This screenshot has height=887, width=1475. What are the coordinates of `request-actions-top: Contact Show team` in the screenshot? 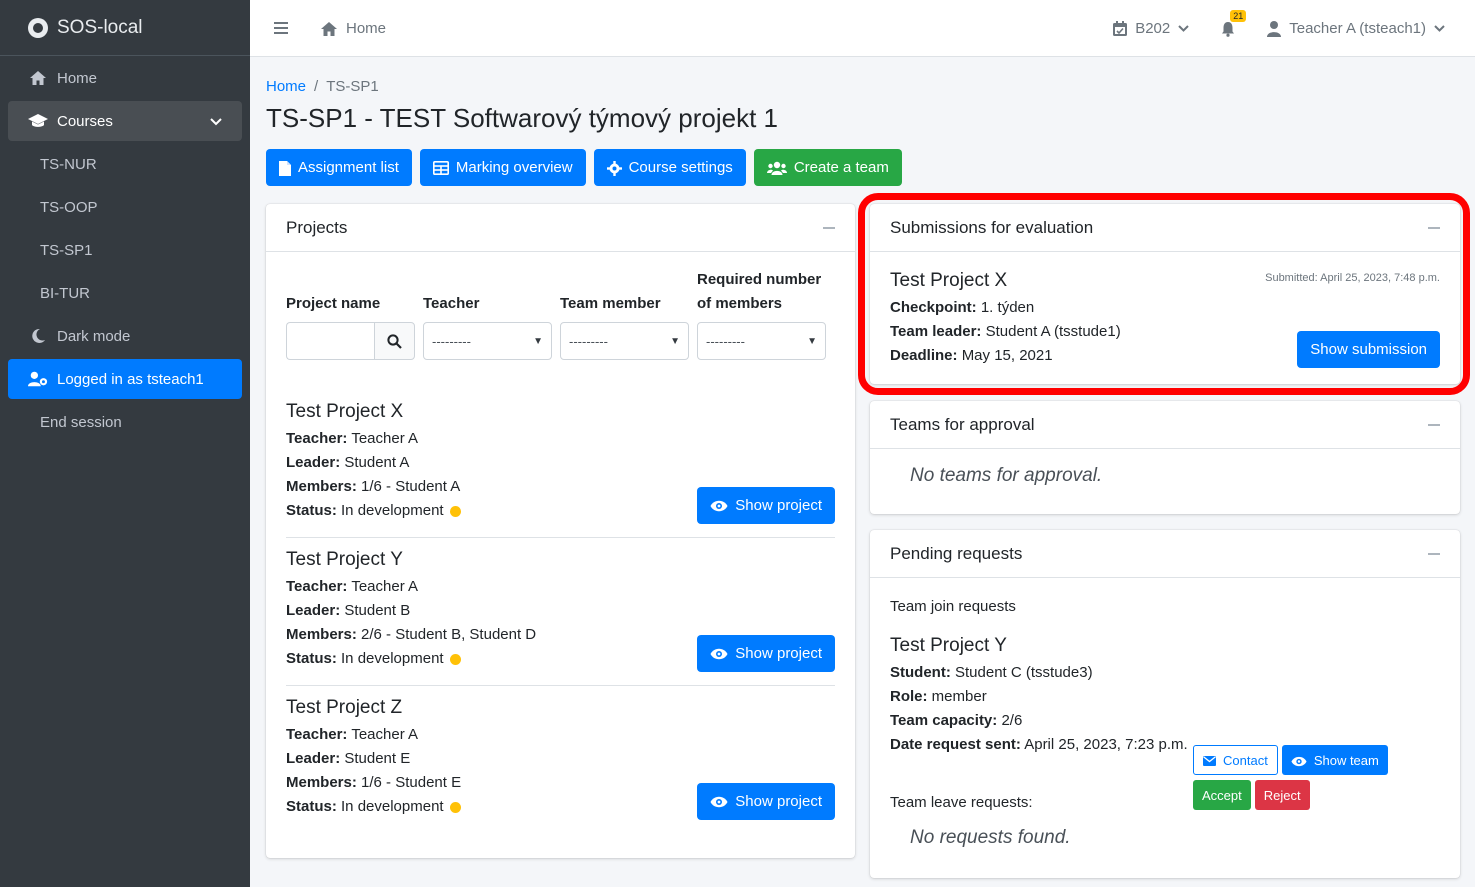 It's located at (1290, 760).